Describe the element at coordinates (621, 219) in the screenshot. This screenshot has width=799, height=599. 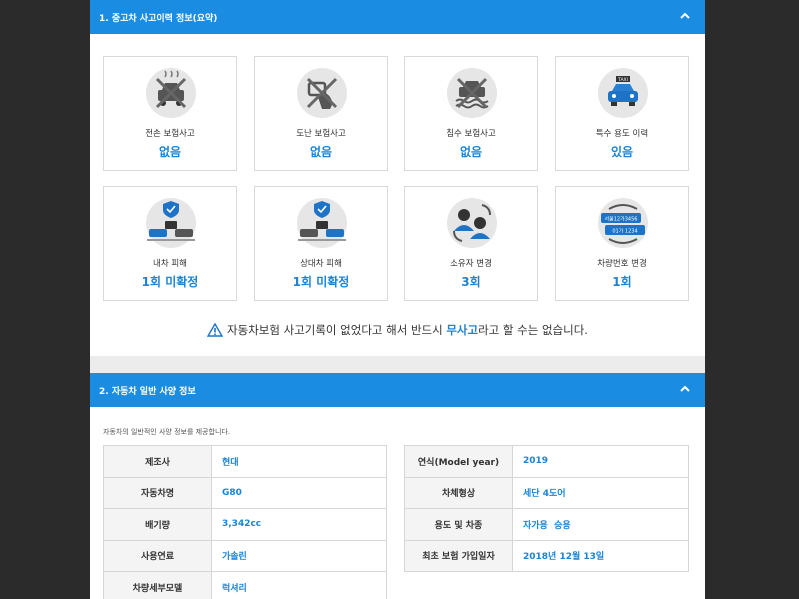
I see `svg-text: 서울12가3456` at that location.